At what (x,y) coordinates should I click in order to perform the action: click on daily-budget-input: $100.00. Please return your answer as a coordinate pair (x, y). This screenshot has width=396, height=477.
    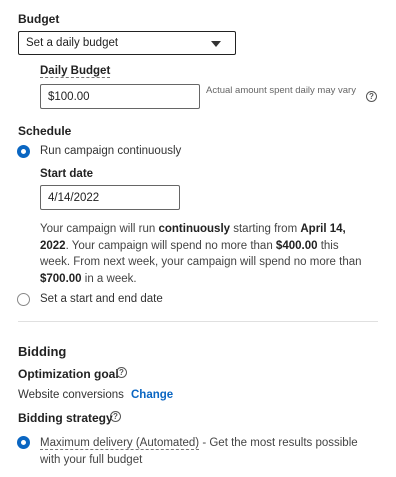
    Looking at the image, I should click on (120, 96).